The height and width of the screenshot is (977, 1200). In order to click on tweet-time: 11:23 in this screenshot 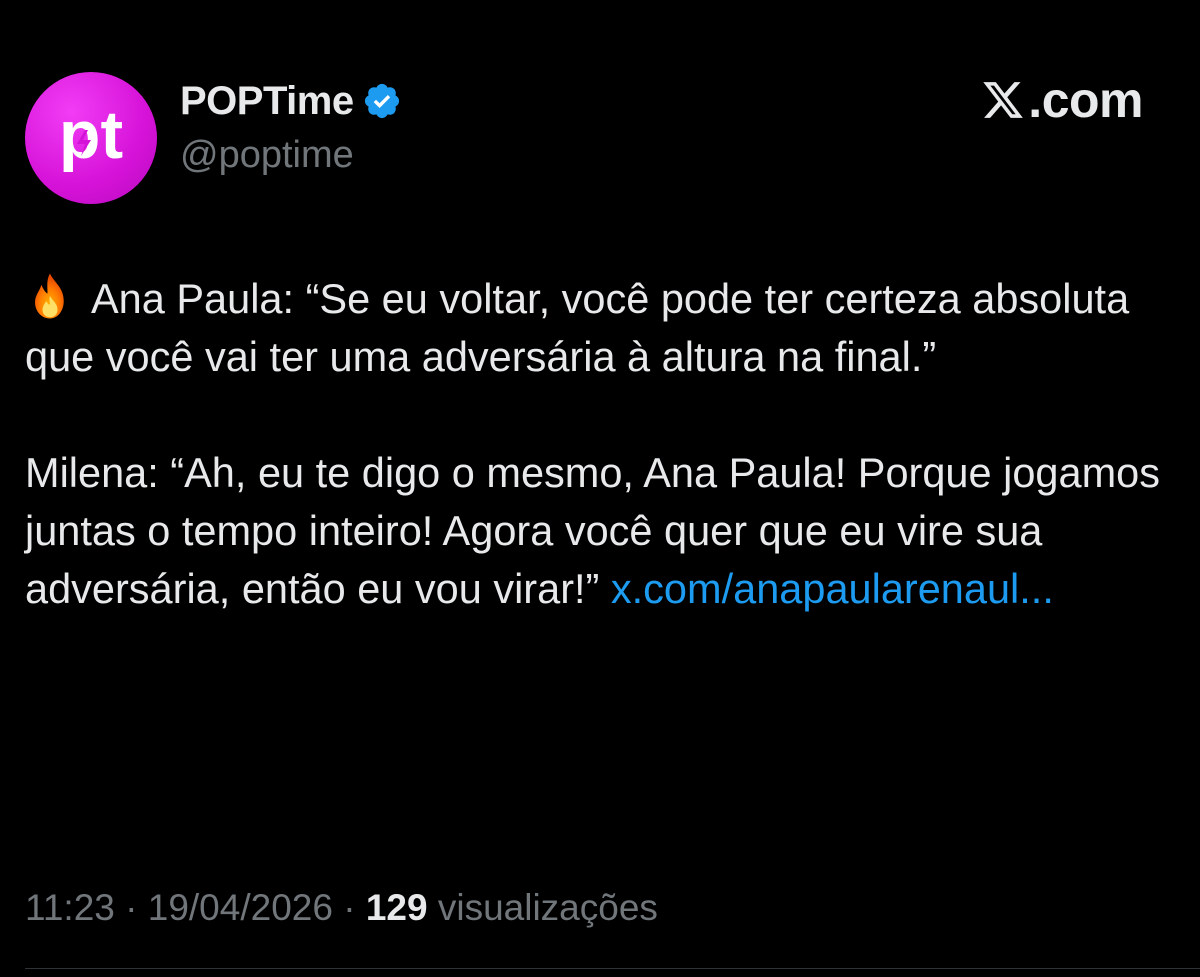, I will do `click(70, 907)`.